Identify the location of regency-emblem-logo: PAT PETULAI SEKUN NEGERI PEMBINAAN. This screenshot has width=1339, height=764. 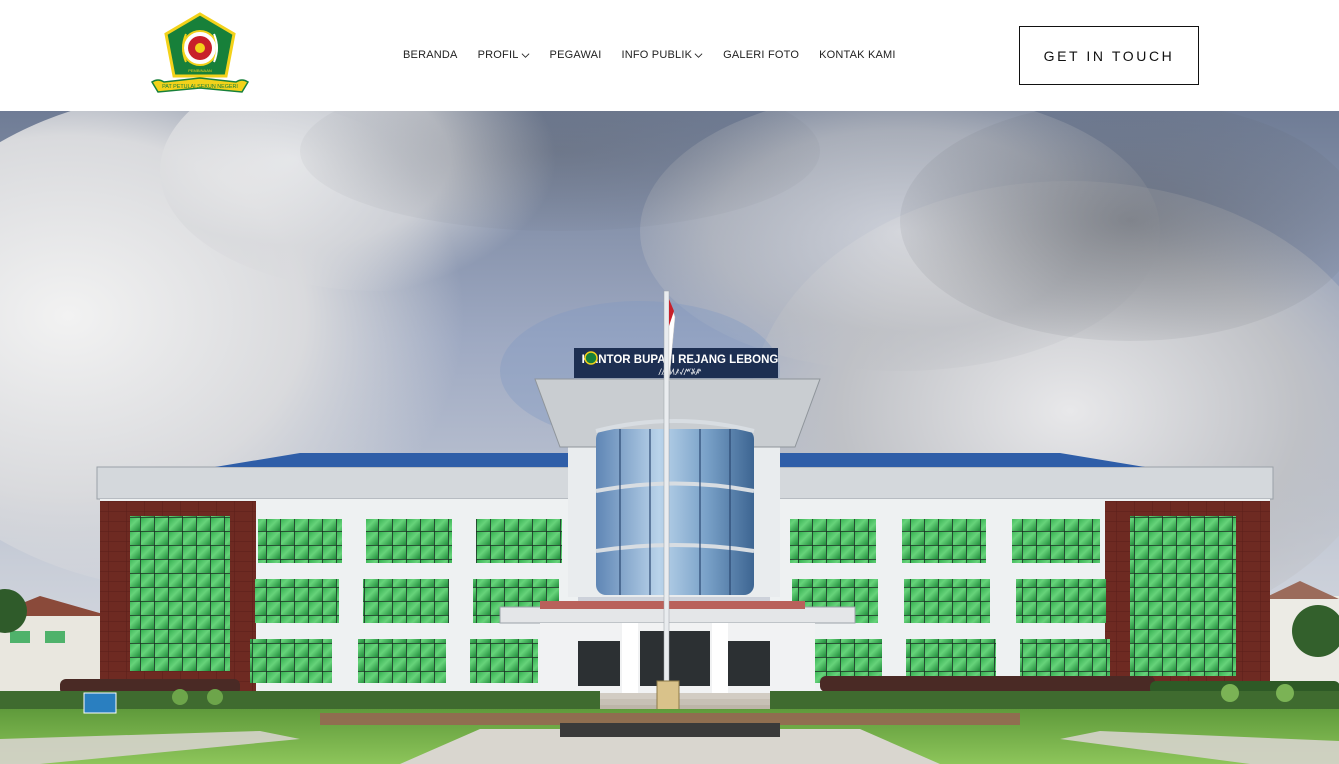
(200, 55).